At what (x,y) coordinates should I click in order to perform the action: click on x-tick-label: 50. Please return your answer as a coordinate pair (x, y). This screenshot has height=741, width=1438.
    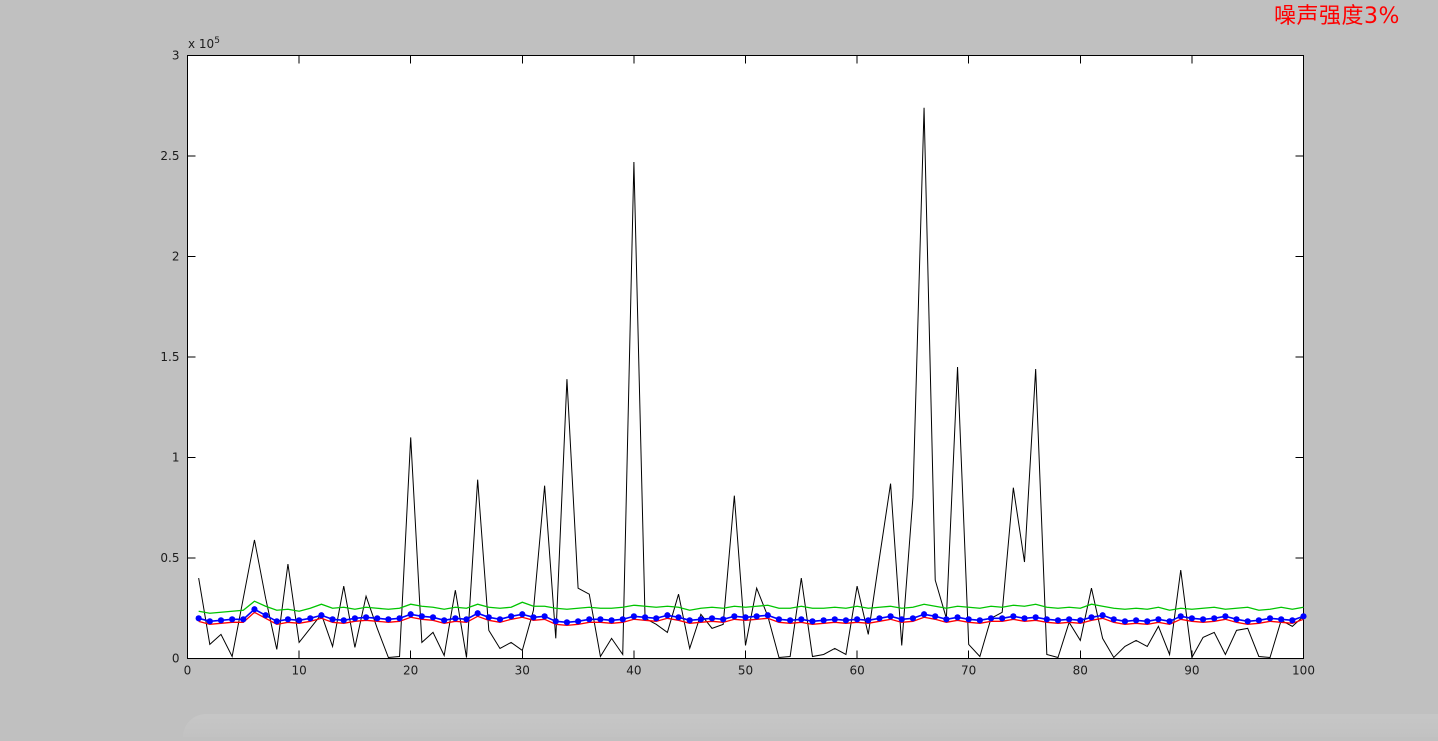
    Looking at the image, I should click on (745, 671).